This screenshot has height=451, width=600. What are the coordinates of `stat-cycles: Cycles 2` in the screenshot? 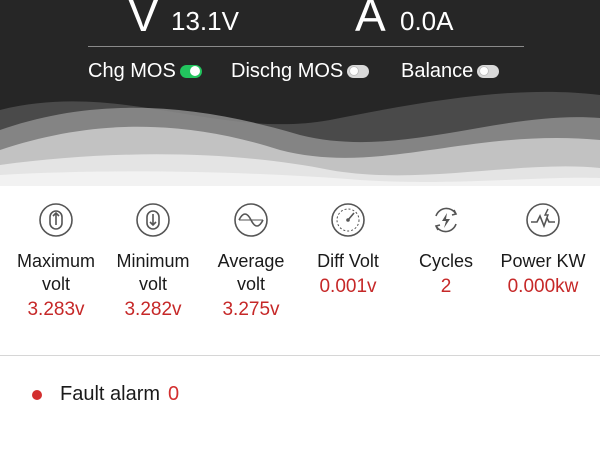 It's located at (446, 247).